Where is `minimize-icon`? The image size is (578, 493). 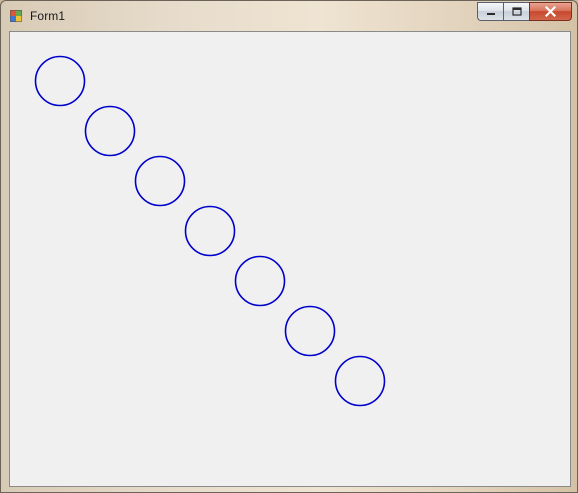
minimize-icon is located at coordinates (490, 13).